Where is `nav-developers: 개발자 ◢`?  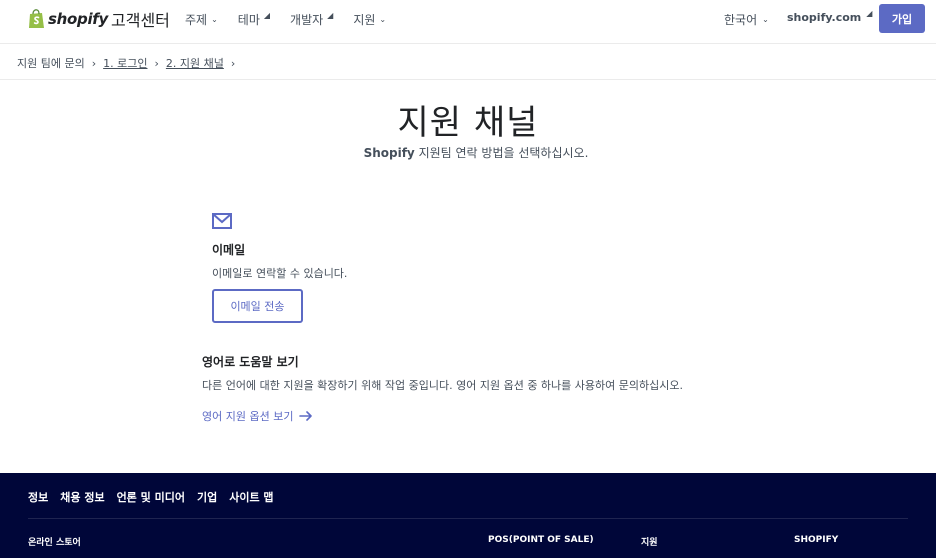
nav-developers: 개발자 ◢ is located at coordinates (311, 19).